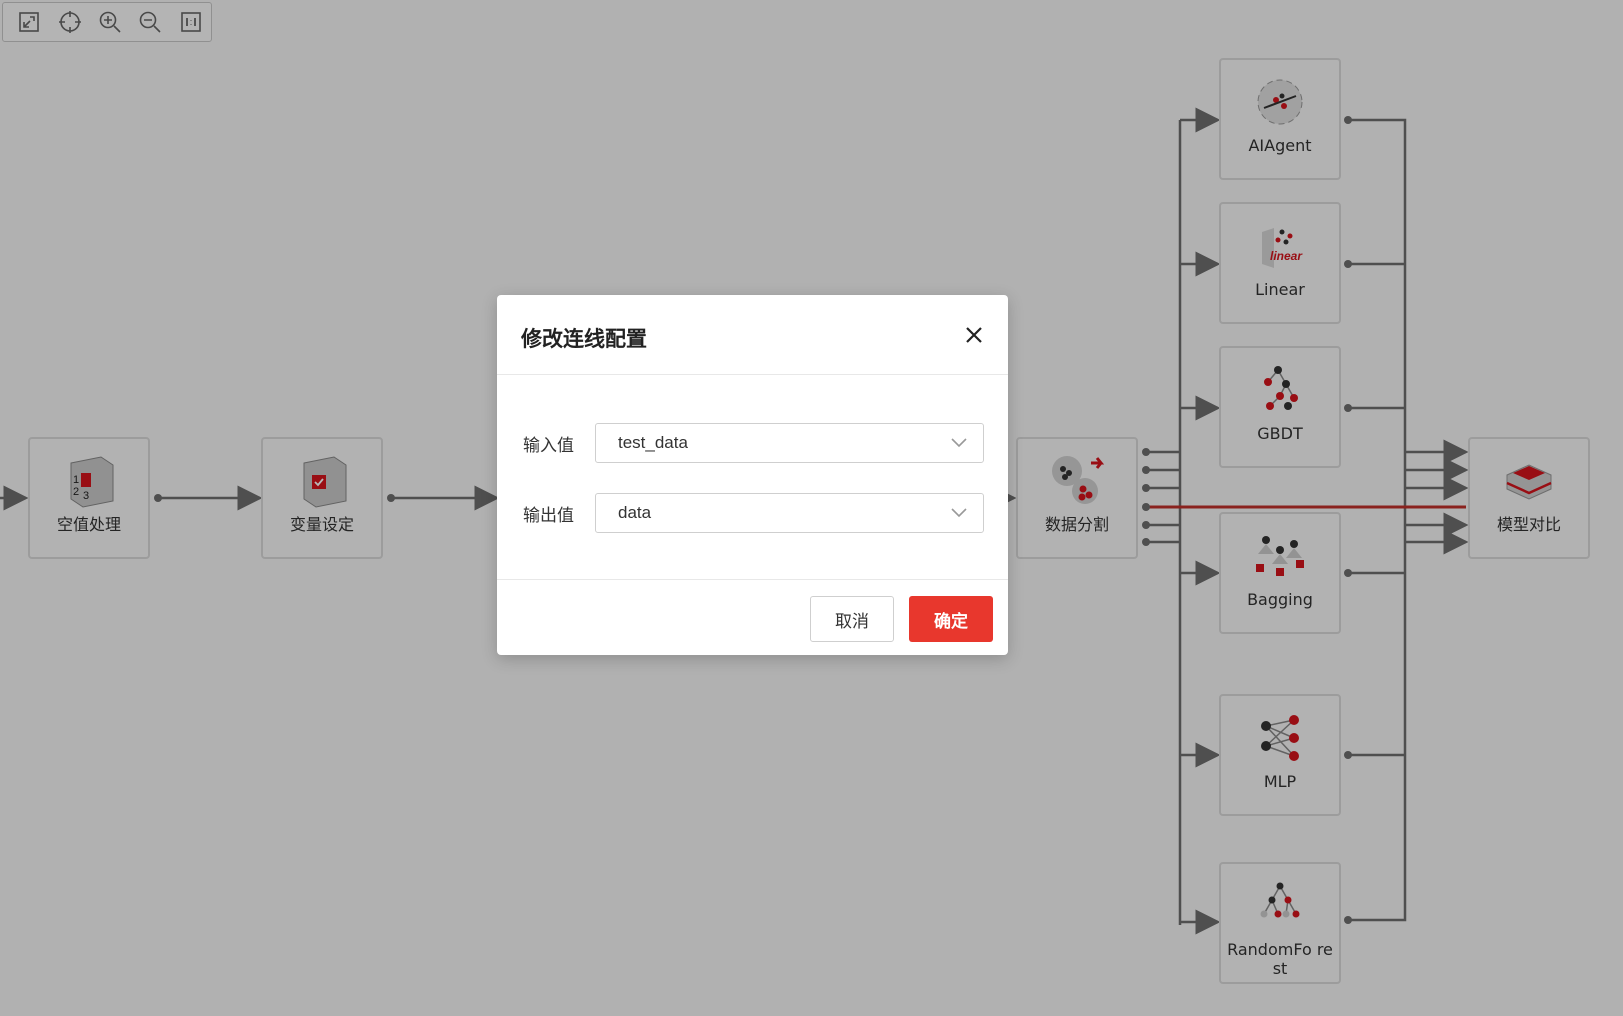 The image size is (1623, 1016). I want to click on edge-config-dialog: 修改连线配置 输入值 test_data 输出值 data 取消 确定, so click(752, 475).